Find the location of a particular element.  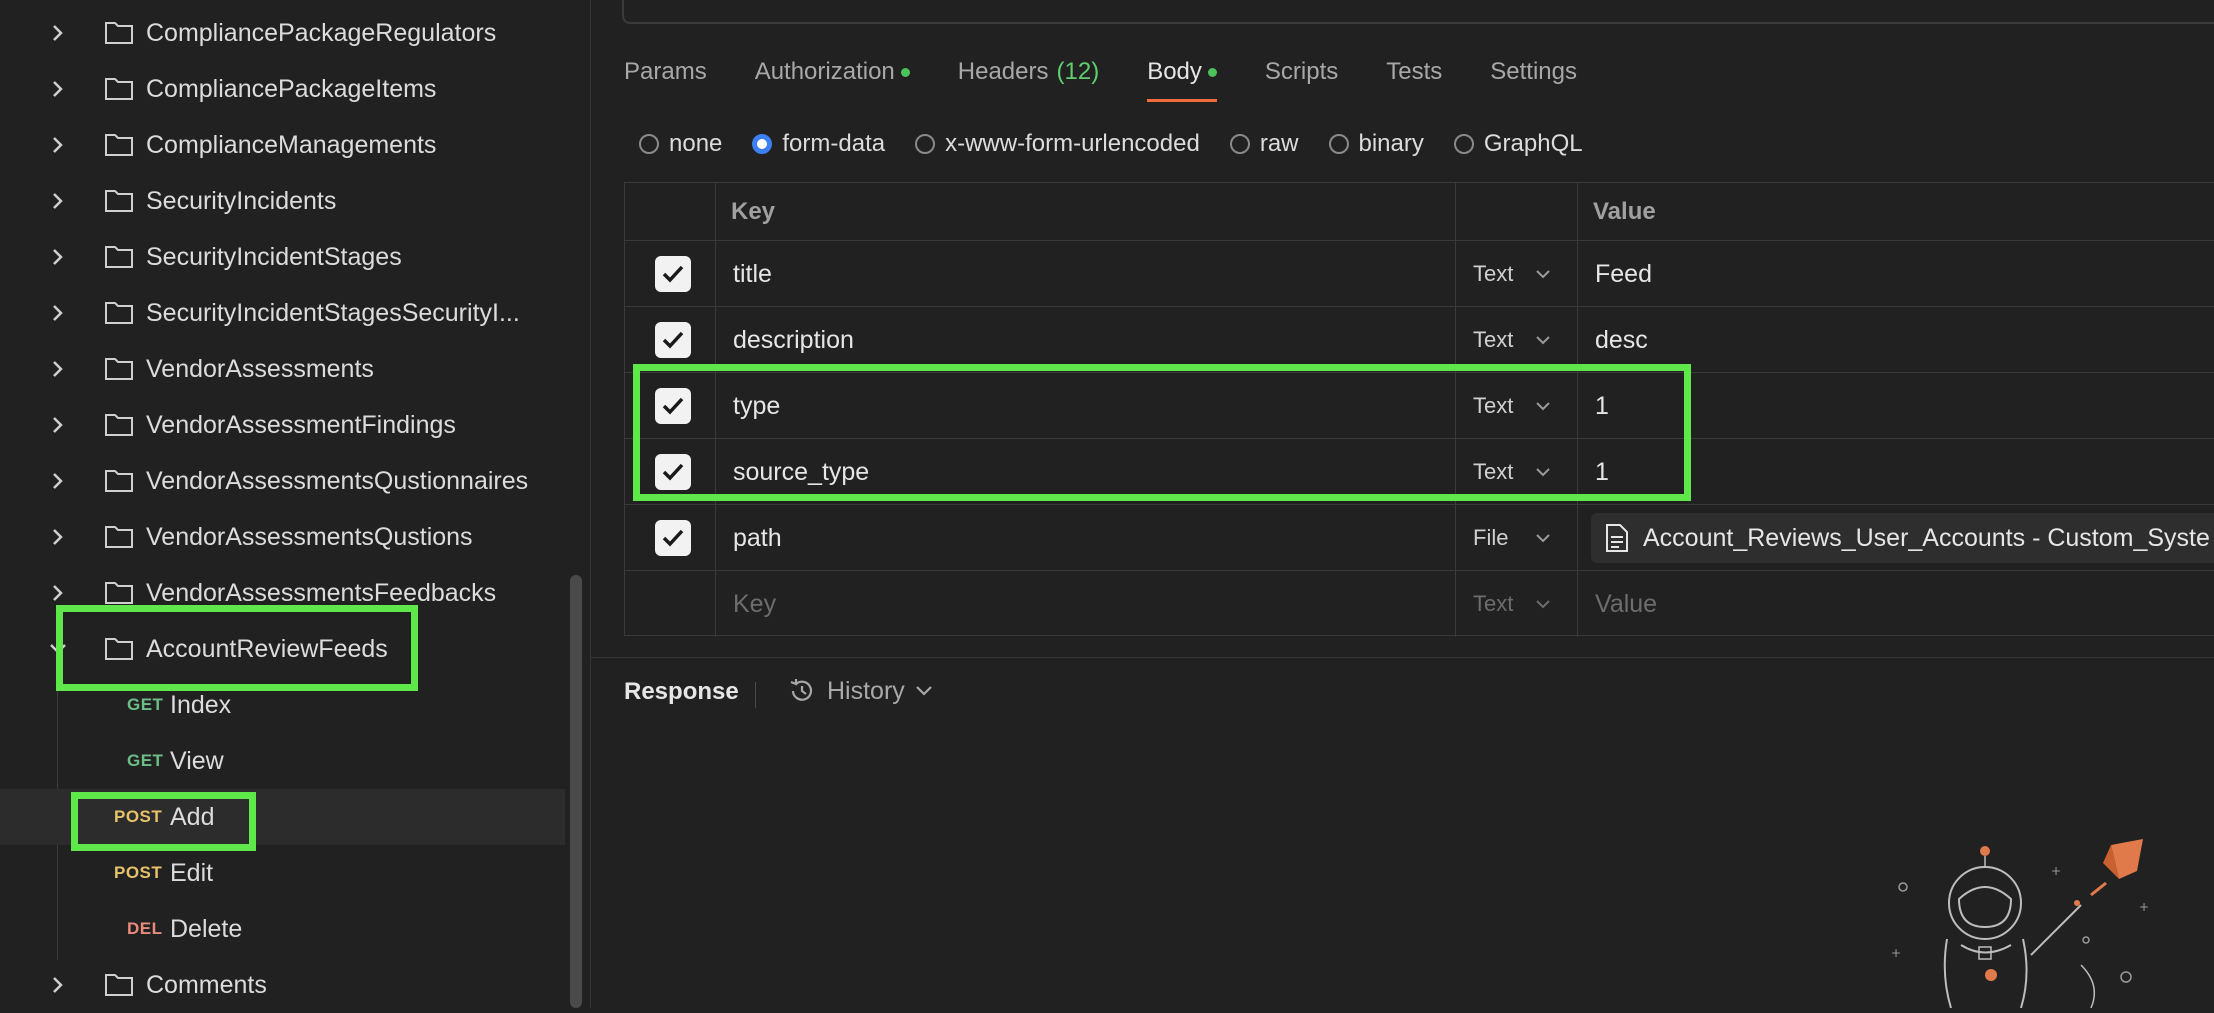

folder-row: ComplianceManagements is located at coordinates (282, 145).